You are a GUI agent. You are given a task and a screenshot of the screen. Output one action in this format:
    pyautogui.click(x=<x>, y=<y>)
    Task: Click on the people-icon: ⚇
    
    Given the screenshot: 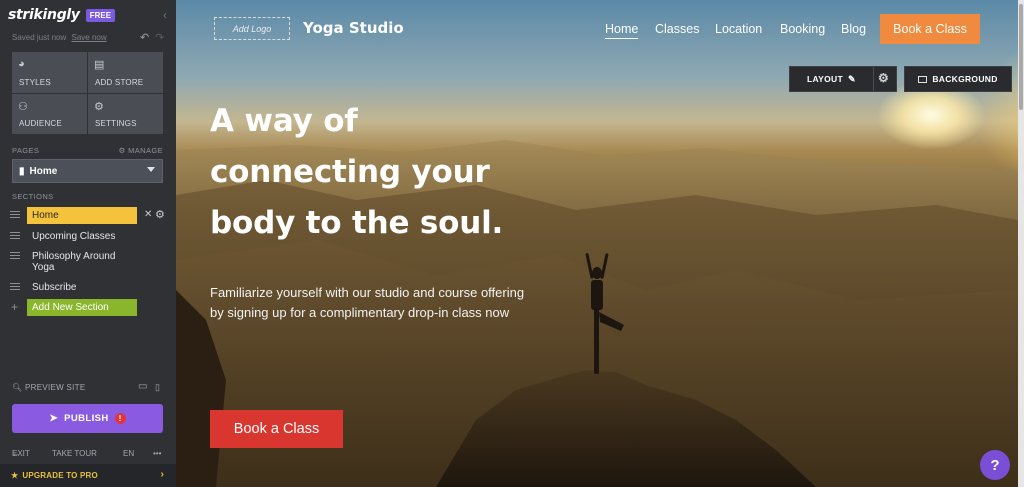 What is the action you would take?
    pyautogui.click(x=23, y=106)
    